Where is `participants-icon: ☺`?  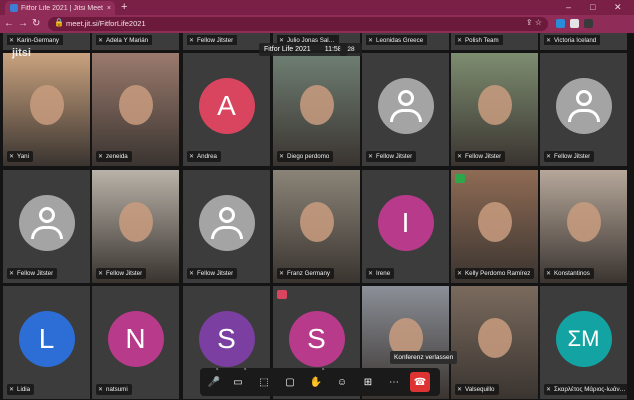 participants-icon: ☺ is located at coordinates (342, 382).